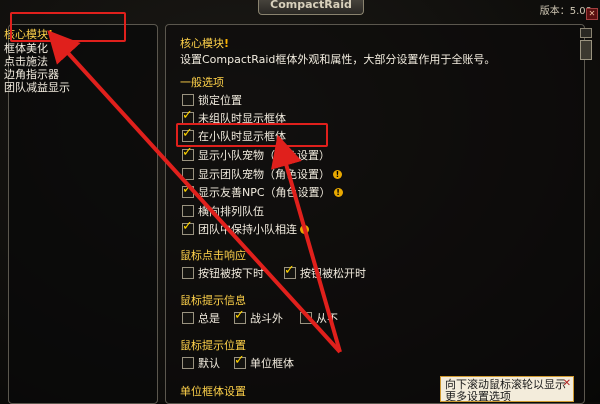  I want to click on page-title: 核心模块!, so click(204, 43).